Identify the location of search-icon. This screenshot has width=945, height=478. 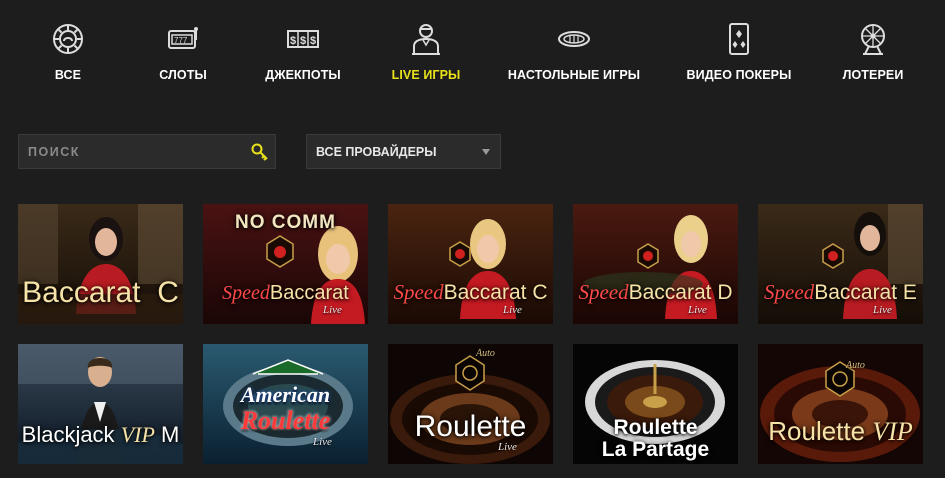
(259, 152).